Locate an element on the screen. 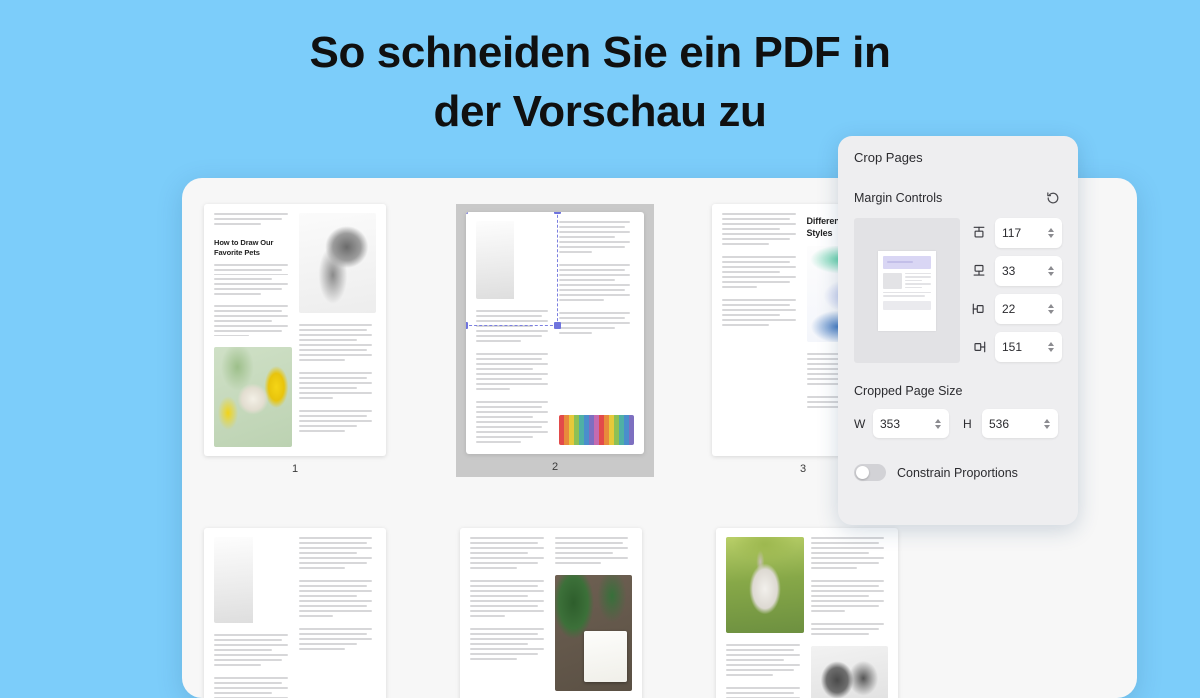 The image size is (1200, 698). preview-header-block is located at coordinates (907, 262).